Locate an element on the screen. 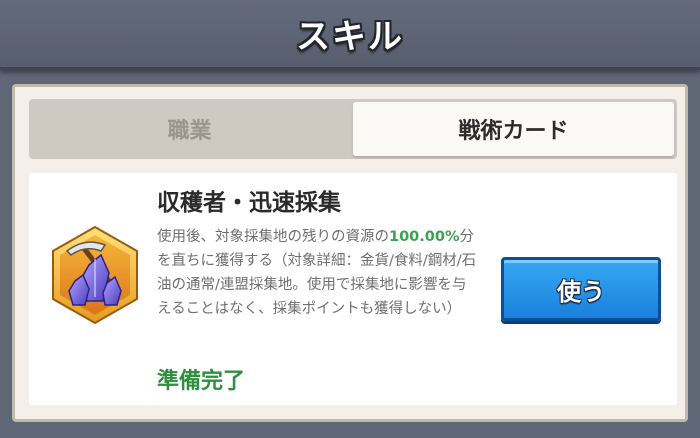 The height and width of the screenshot is (438, 700). tab-tactical-cards: 戦術カード is located at coordinates (513, 129).